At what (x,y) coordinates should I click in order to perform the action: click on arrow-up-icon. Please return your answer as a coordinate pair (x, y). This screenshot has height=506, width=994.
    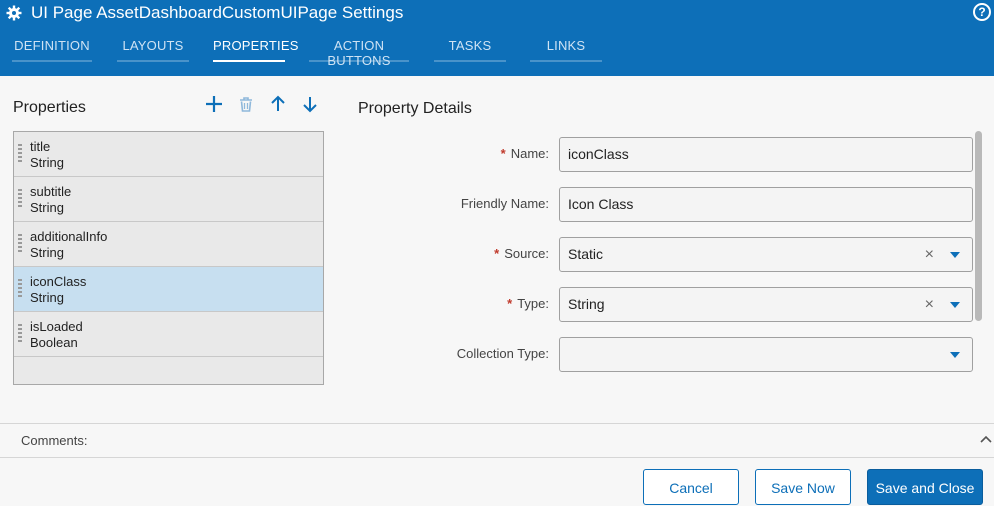
    Looking at the image, I should click on (278, 104).